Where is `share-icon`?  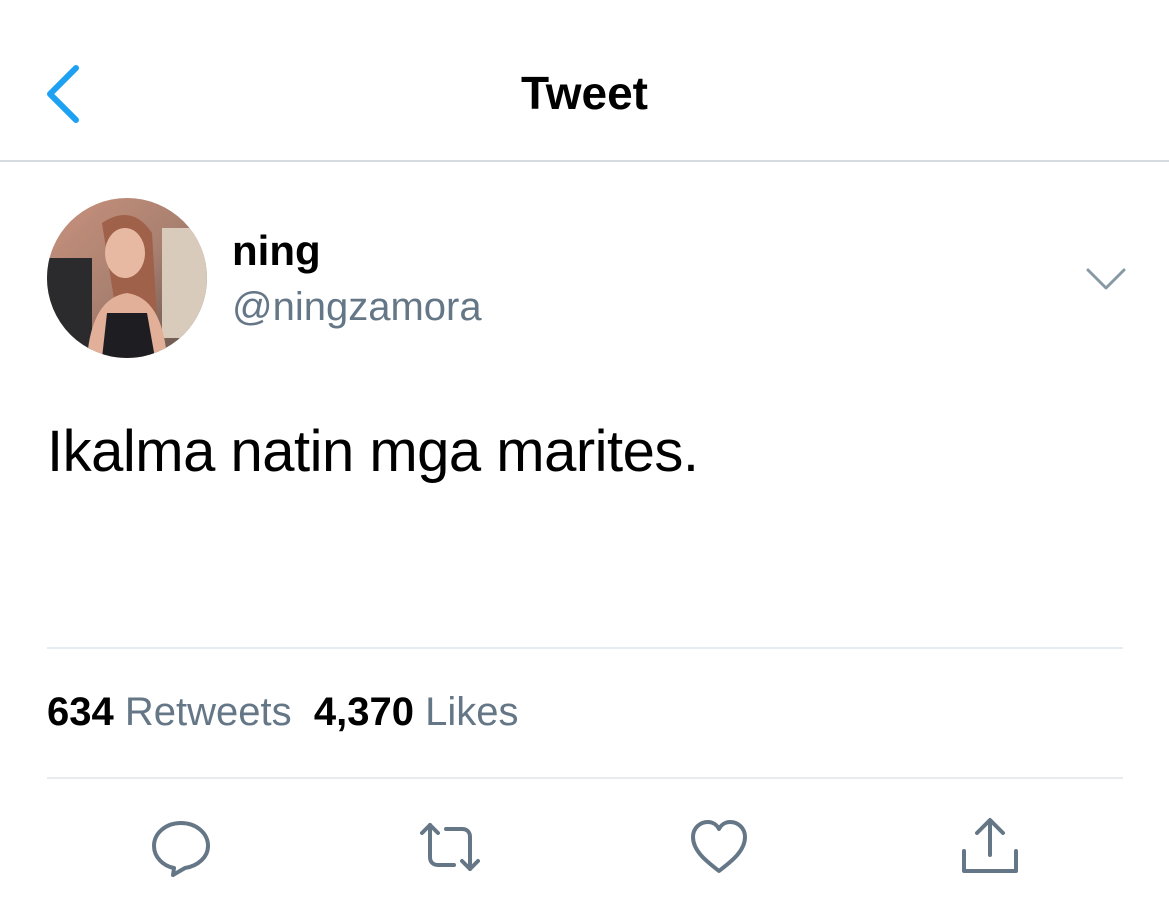
share-icon is located at coordinates (990, 845).